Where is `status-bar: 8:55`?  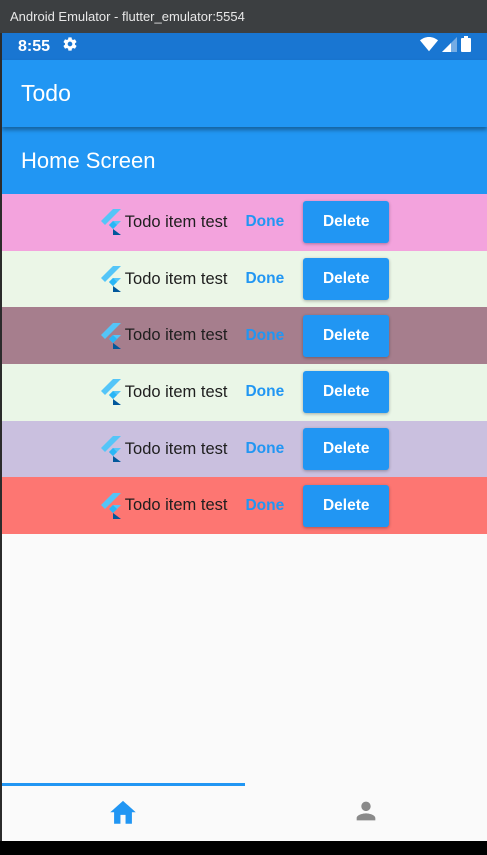
status-bar: 8:55 is located at coordinates (244, 46).